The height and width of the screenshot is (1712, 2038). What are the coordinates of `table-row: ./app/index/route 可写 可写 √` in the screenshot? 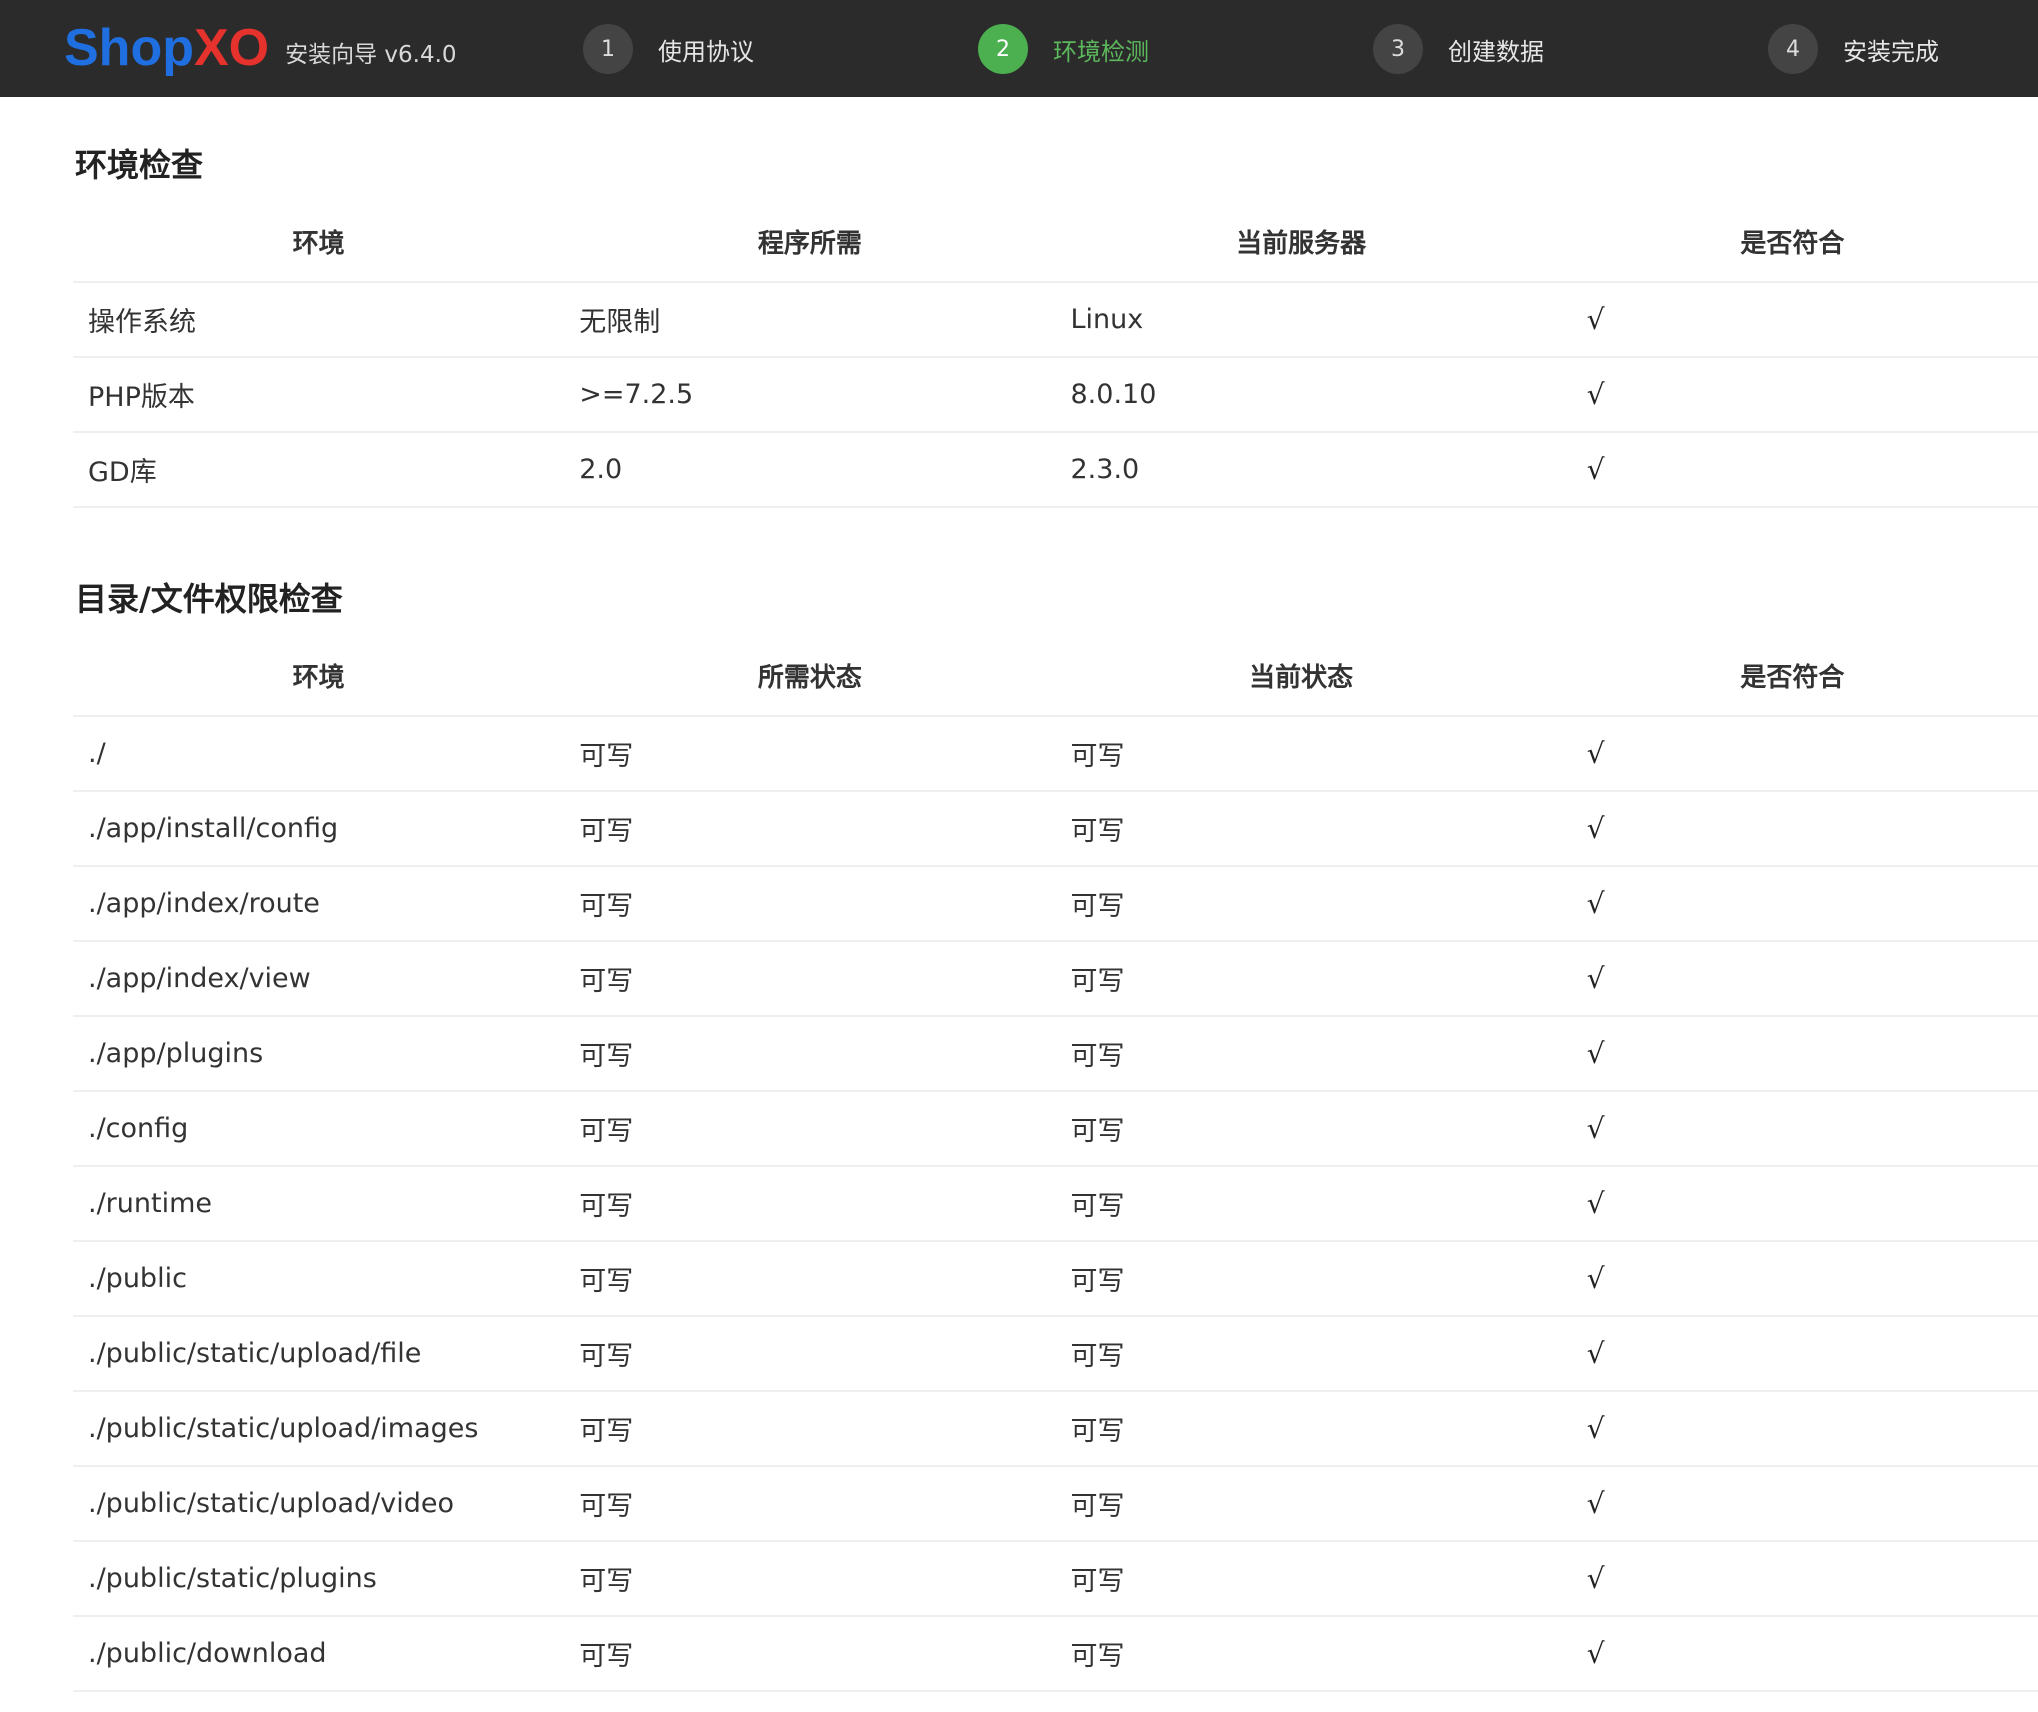 It's located at (1055, 904).